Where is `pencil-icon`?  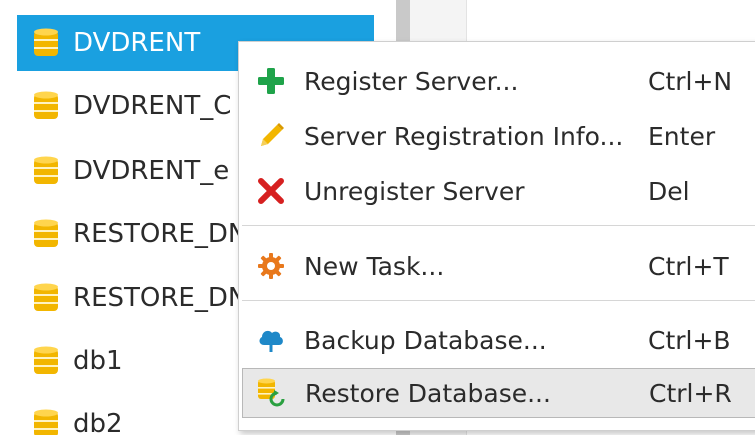
pencil-icon is located at coordinates (272, 134).